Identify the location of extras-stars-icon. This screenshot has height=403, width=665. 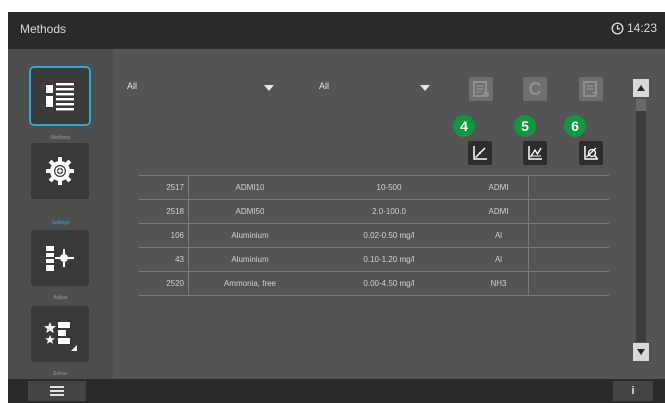
(60, 336).